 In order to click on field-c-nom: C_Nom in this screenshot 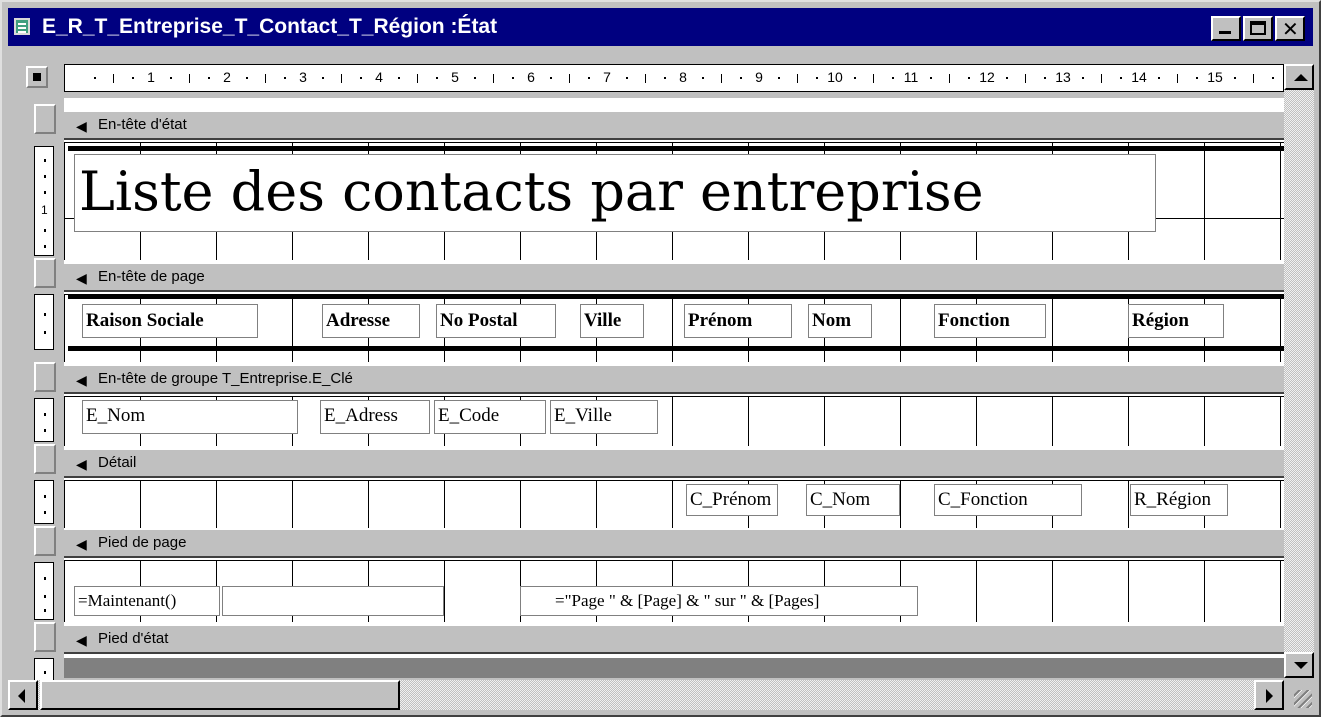, I will do `click(853, 500)`.